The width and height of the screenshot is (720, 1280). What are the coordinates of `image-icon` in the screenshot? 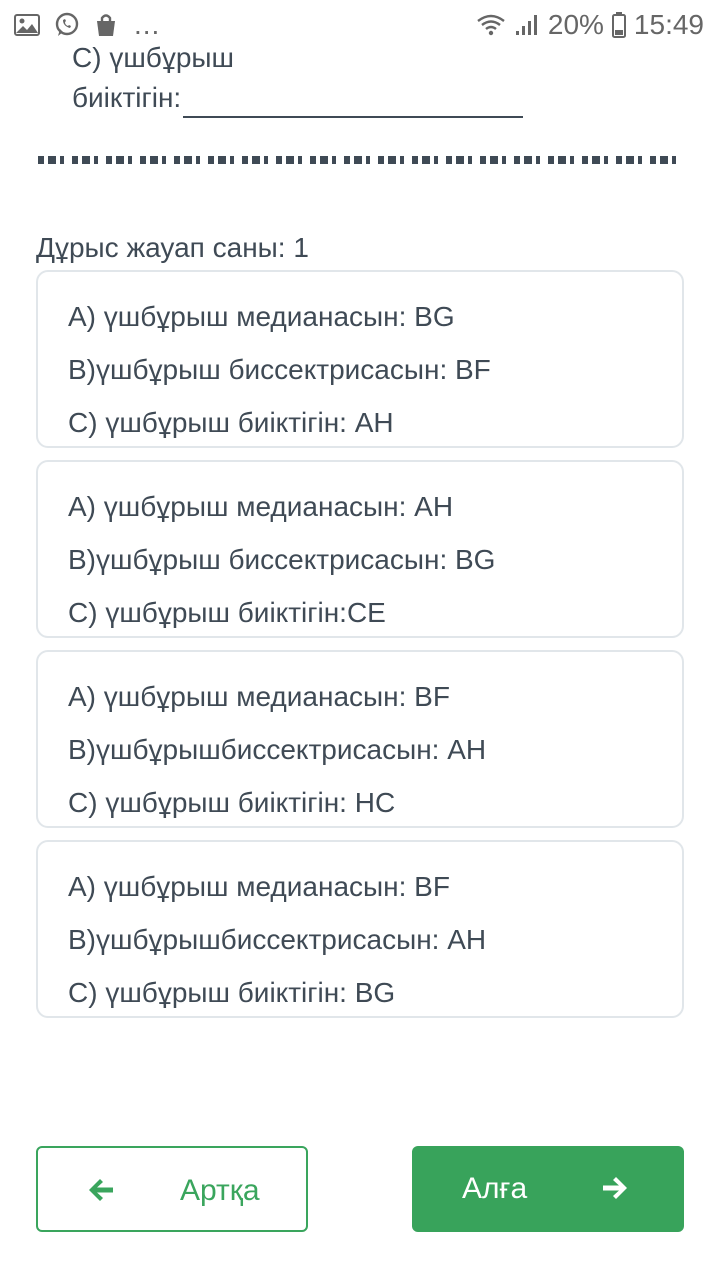 It's located at (27, 25).